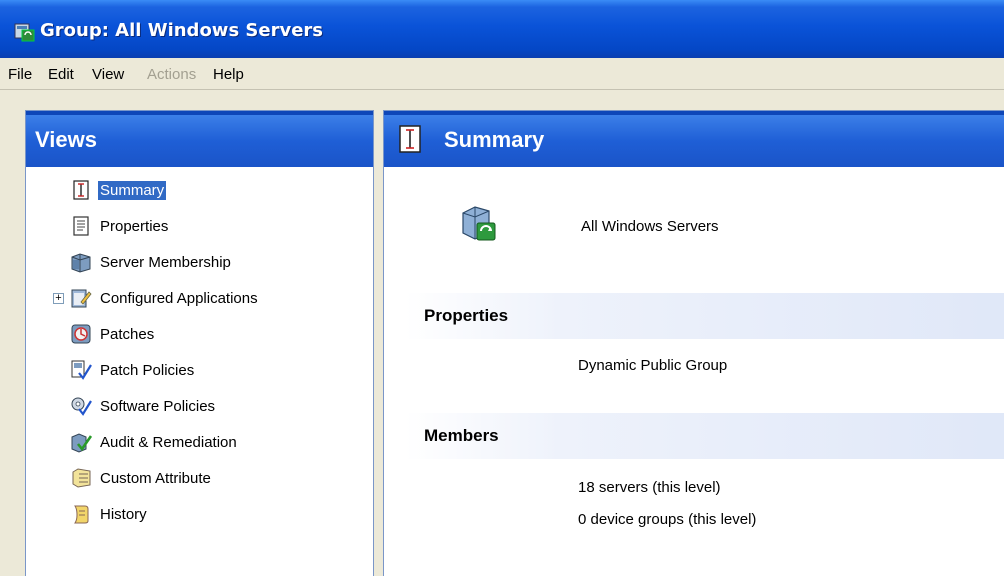 The image size is (1004, 576). I want to click on view-item-label: Summary, so click(132, 190).